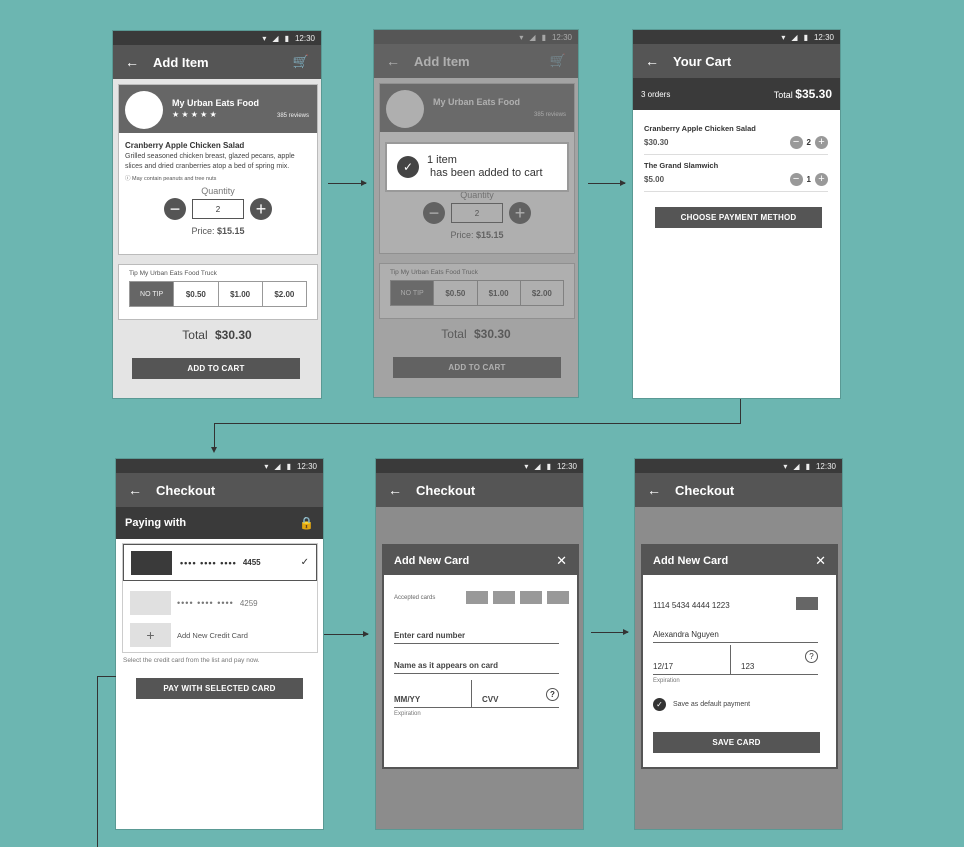  I want to click on checkmark-icon: ✓, so click(304, 562).